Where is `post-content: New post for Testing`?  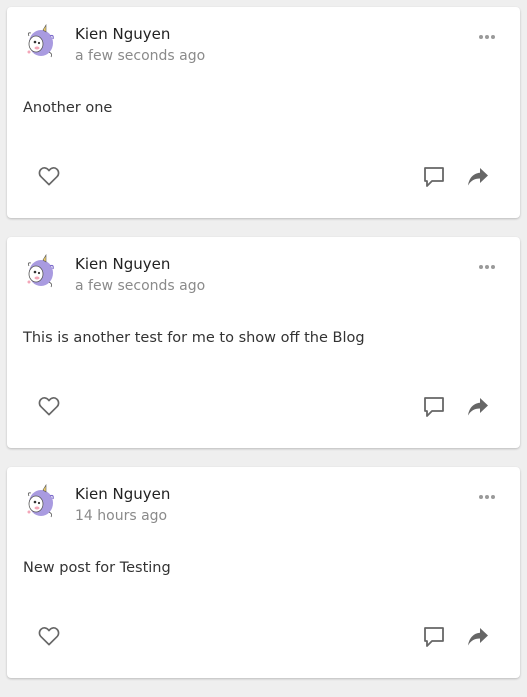 post-content: New post for Testing is located at coordinates (97, 568).